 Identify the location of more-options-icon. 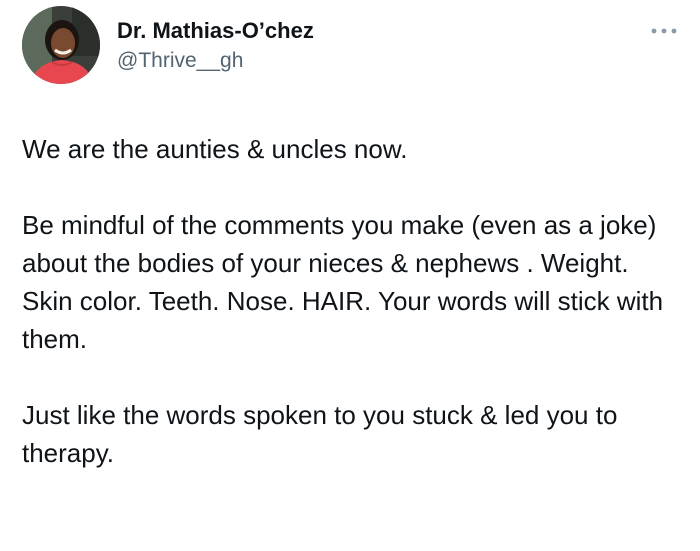
(664, 31).